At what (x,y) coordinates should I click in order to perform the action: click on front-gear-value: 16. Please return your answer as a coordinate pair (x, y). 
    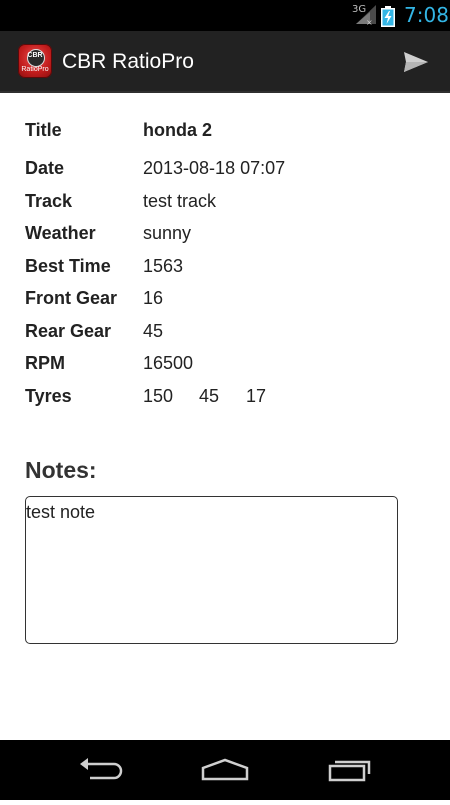
    Looking at the image, I should click on (153, 298).